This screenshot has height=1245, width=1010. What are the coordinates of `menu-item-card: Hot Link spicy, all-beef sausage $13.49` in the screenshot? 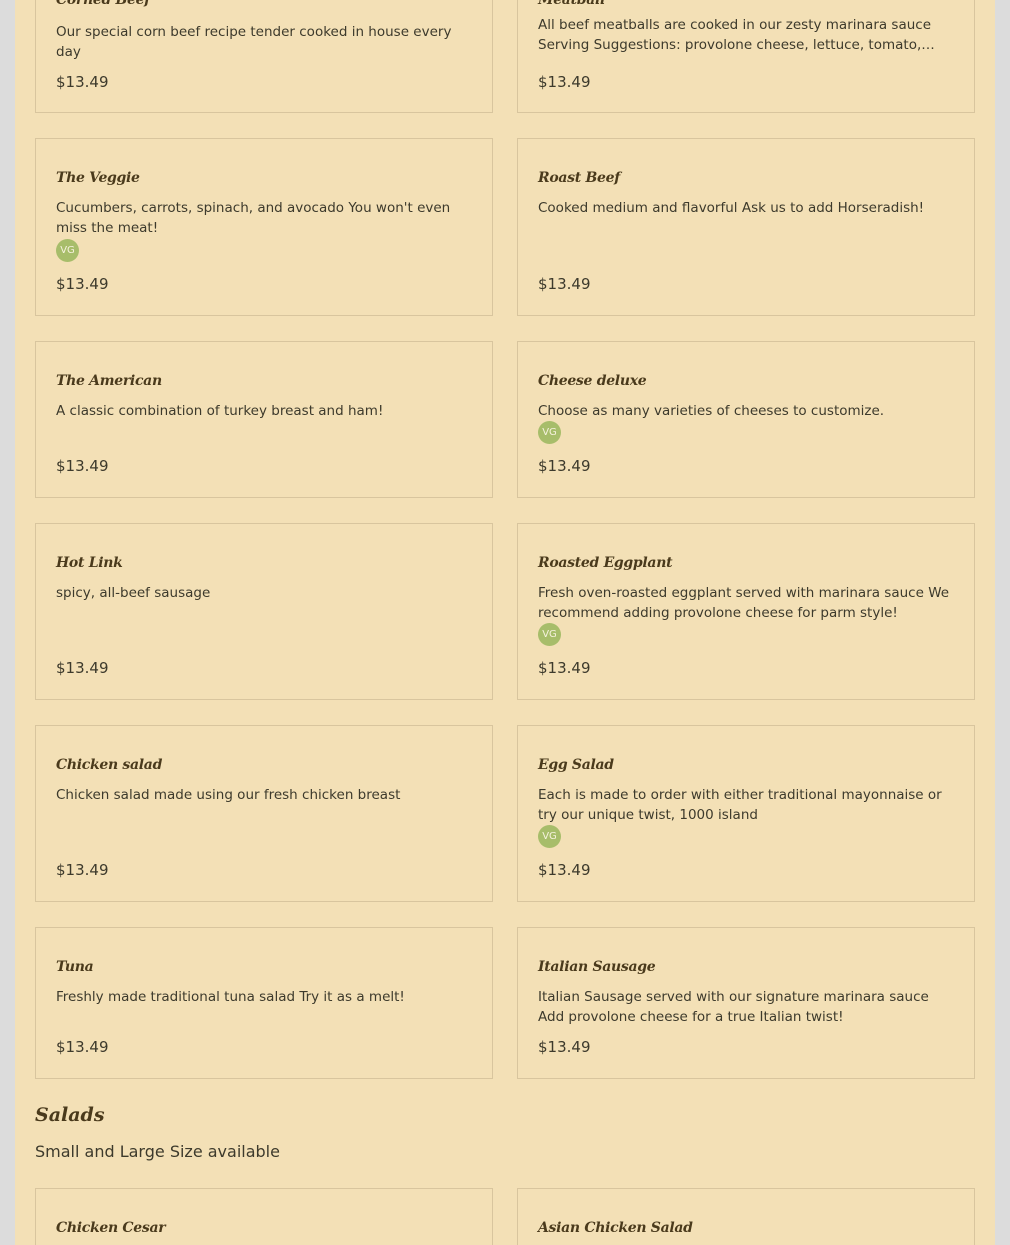 It's located at (264, 611).